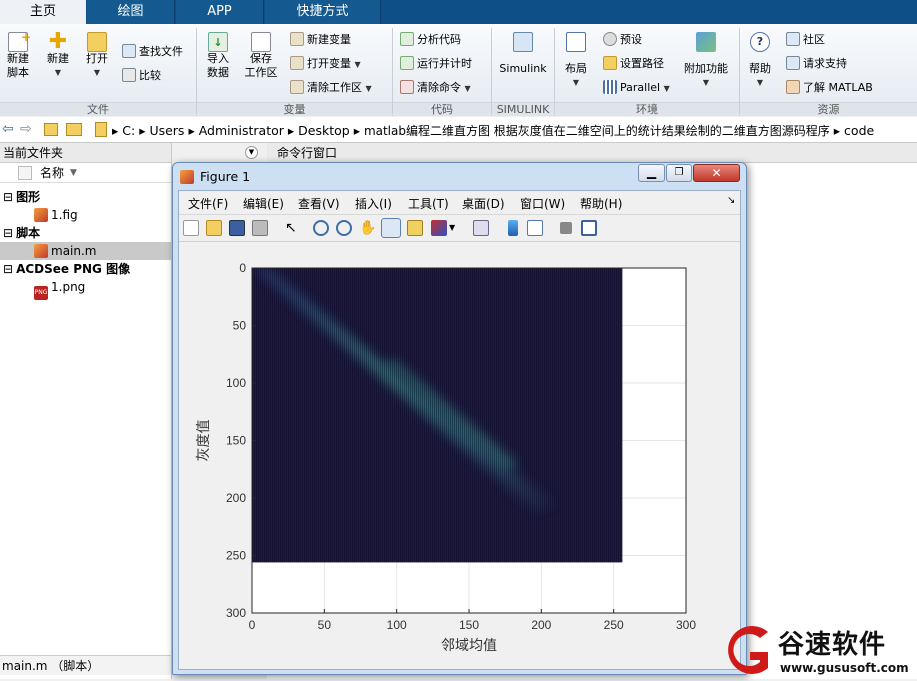 The width and height of the screenshot is (917, 681). Describe the element at coordinates (74, 129) in the screenshot. I see `browse-folder-icon` at that location.